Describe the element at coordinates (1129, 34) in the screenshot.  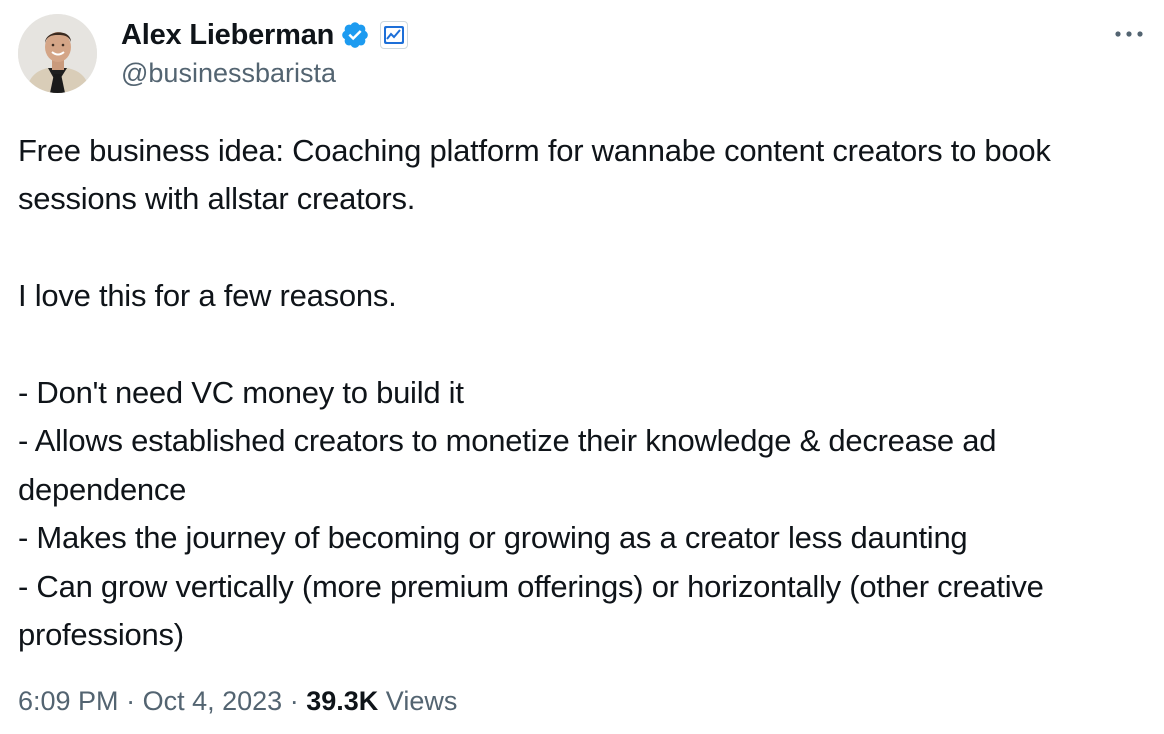
I see `more-horizontal-icon` at that location.